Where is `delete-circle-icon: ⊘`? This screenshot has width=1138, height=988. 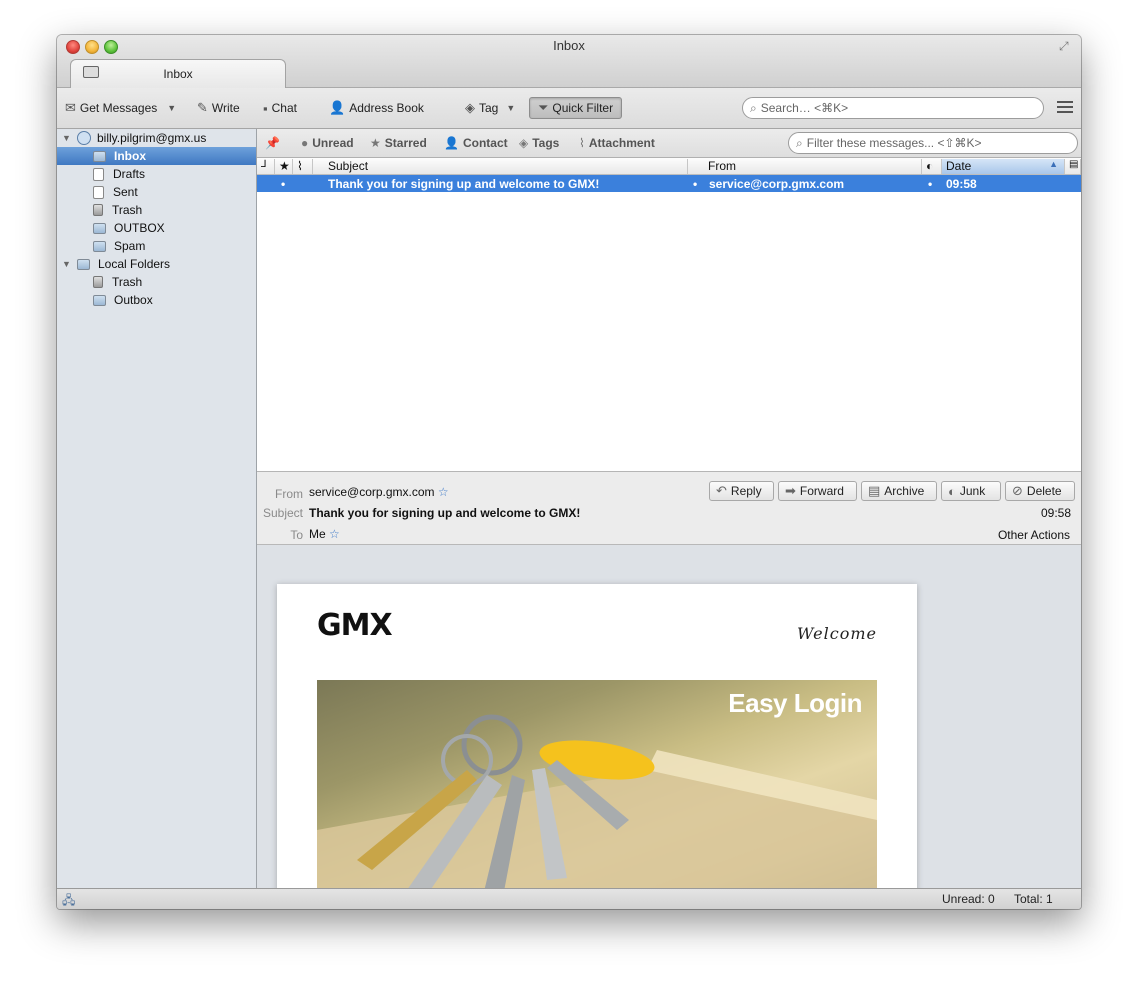
delete-circle-icon: ⊘ is located at coordinates (1017, 490).